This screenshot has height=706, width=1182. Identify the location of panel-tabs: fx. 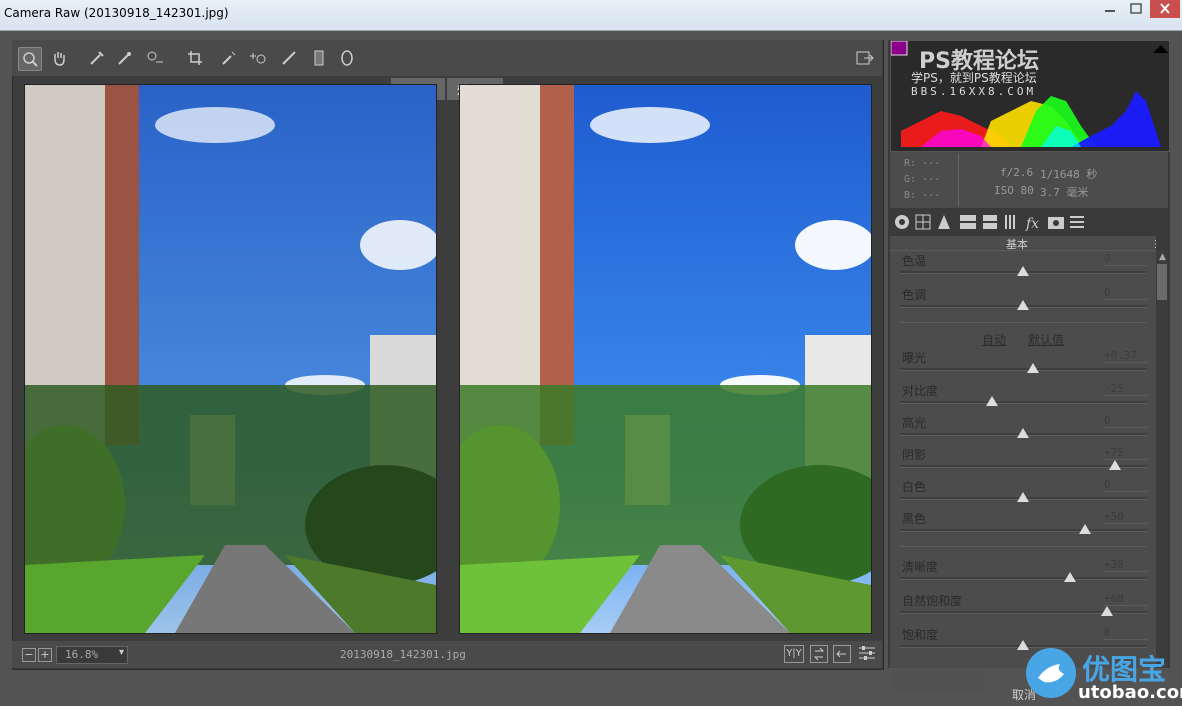
(1029, 222).